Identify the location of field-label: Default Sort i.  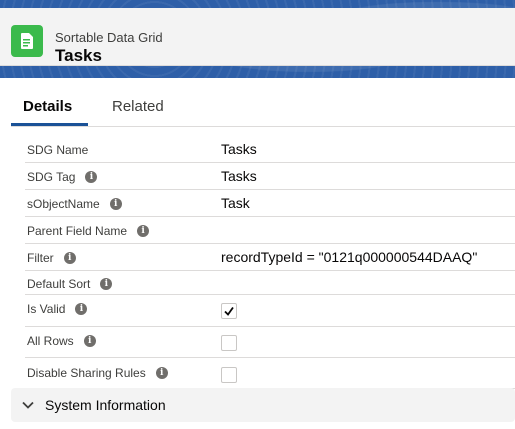
(70, 284).